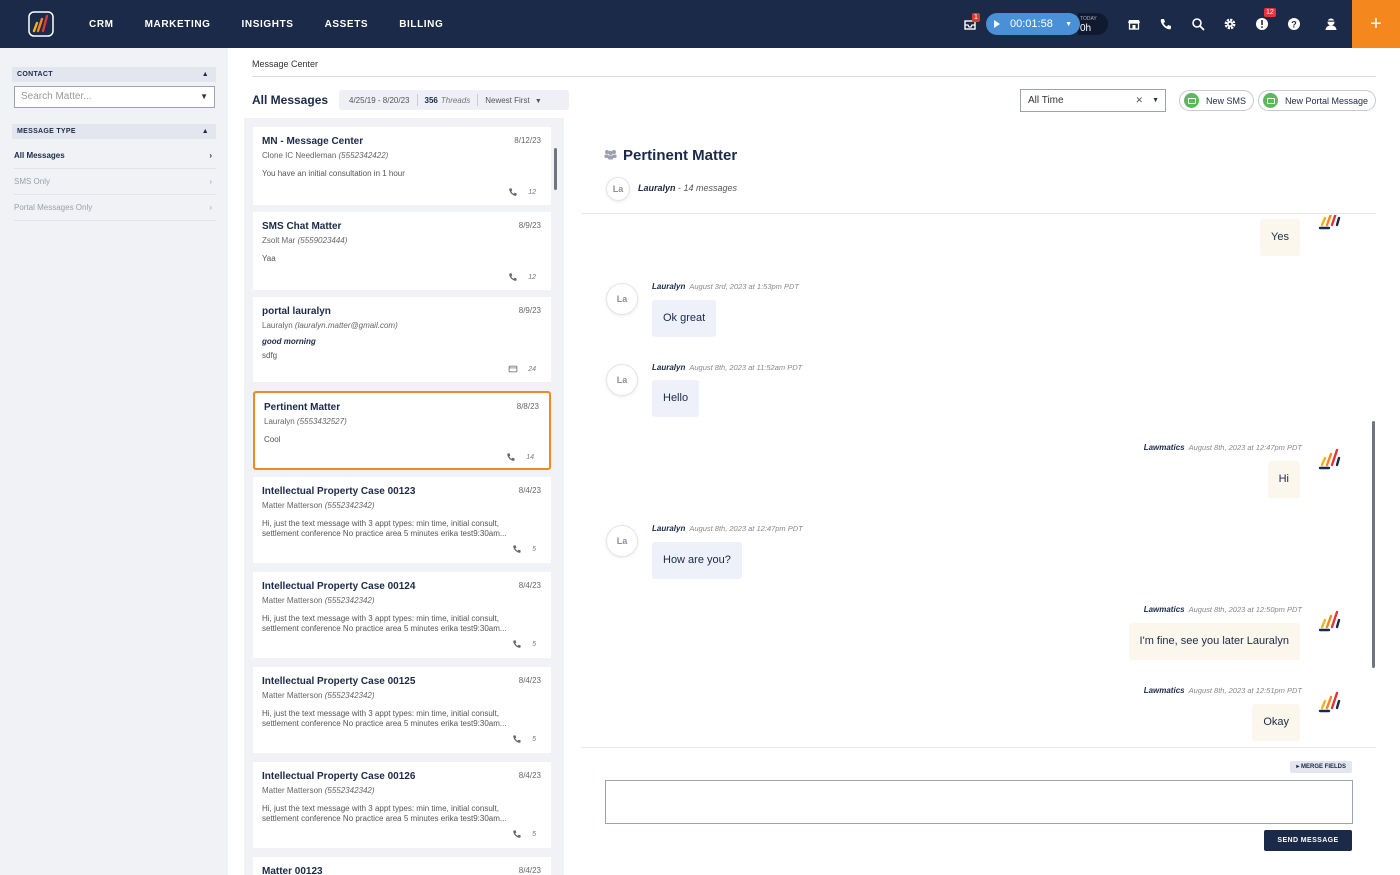  Describe the element at coordinates (1245, 609) in the screenshot. I see `message-time: August 8th, 2023 at 12:50pm PDT` at that location.